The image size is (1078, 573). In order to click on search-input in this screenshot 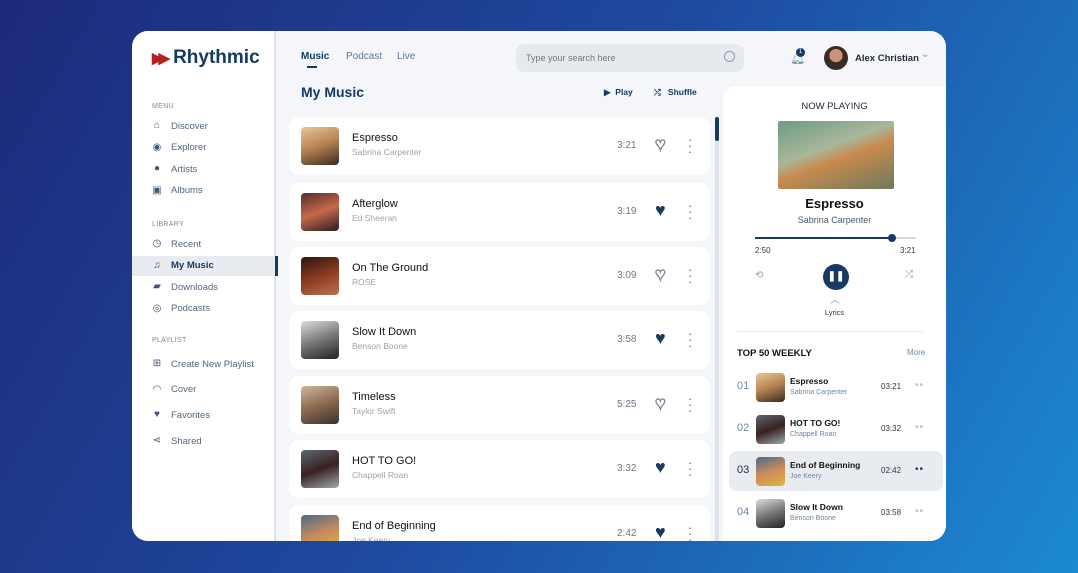, I will do `click(630, 58)`.